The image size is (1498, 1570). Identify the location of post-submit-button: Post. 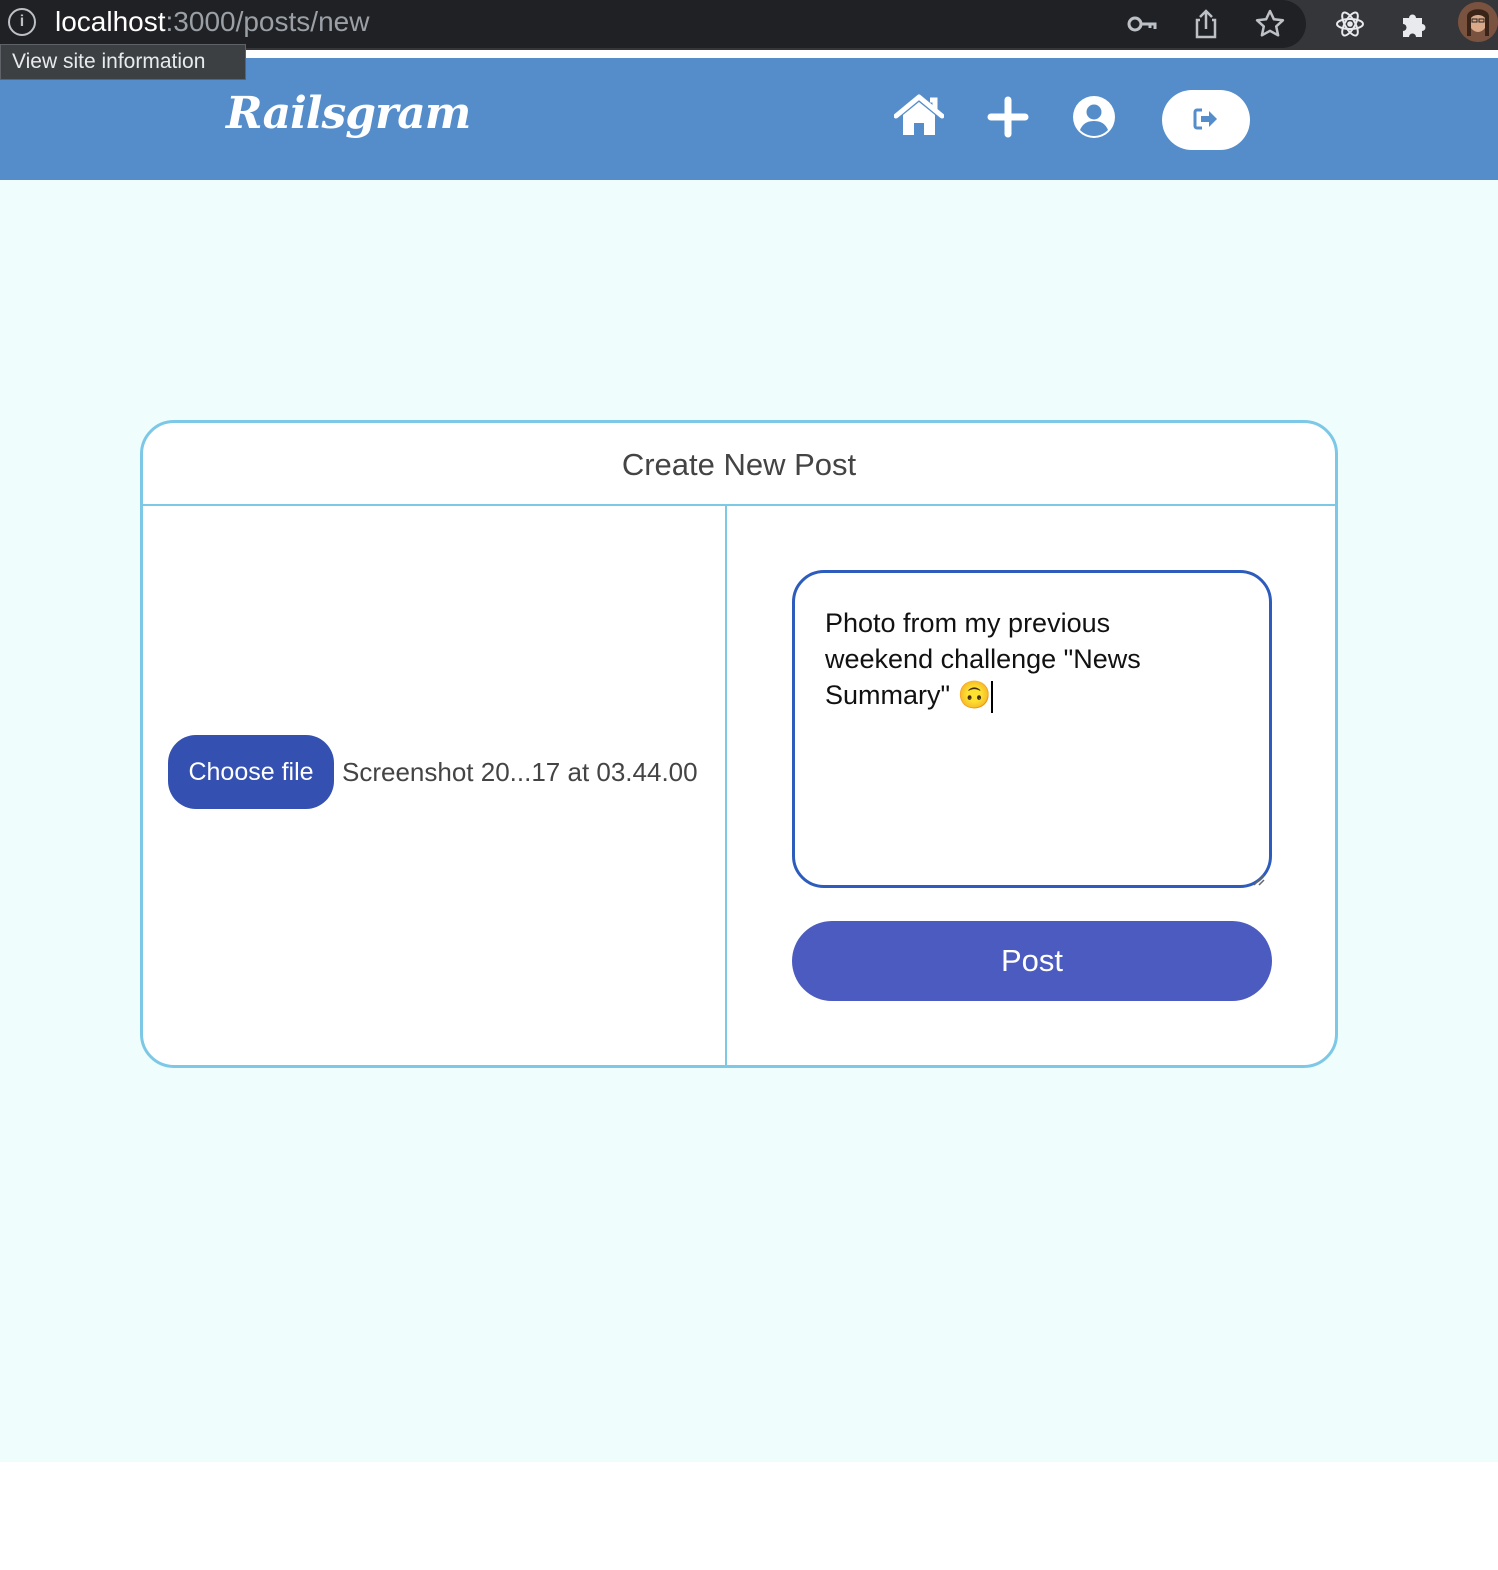
(1032, 961).